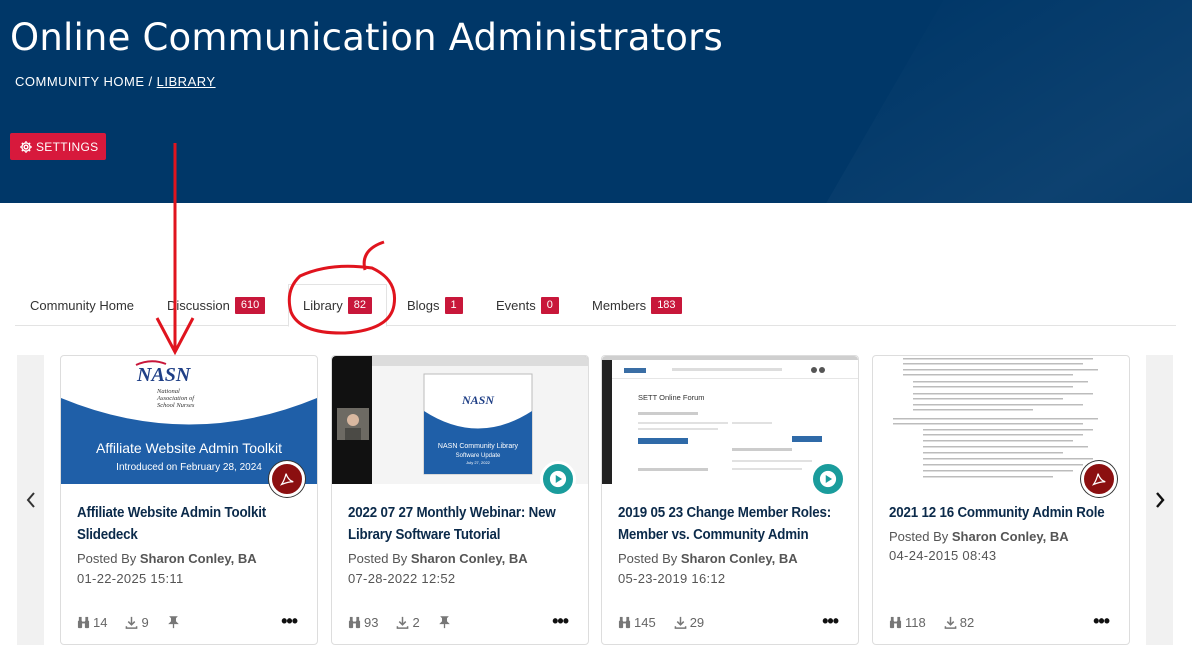 Image resolution: width=1192 pixels, height=666 pixels. I want to click on views-stat: 118, so click(907, 622).